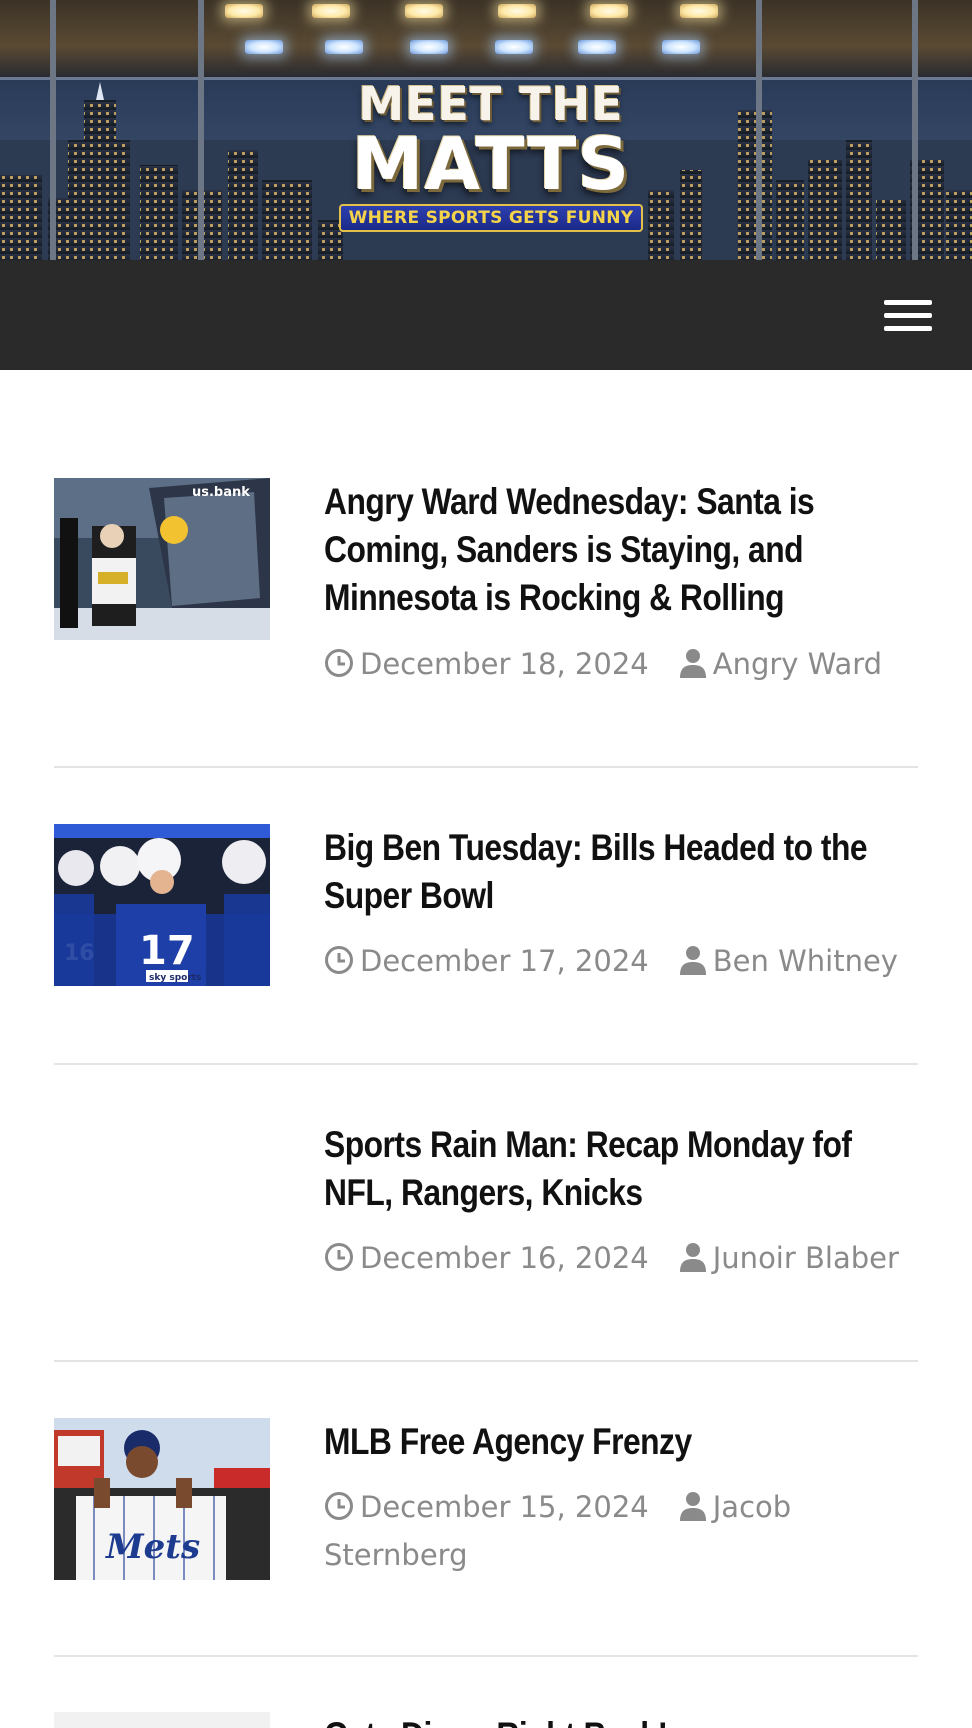  Describe the element at coordinates (504, 961) in the screenshot. I see `post-date-link: December 17, 2024` at that location.